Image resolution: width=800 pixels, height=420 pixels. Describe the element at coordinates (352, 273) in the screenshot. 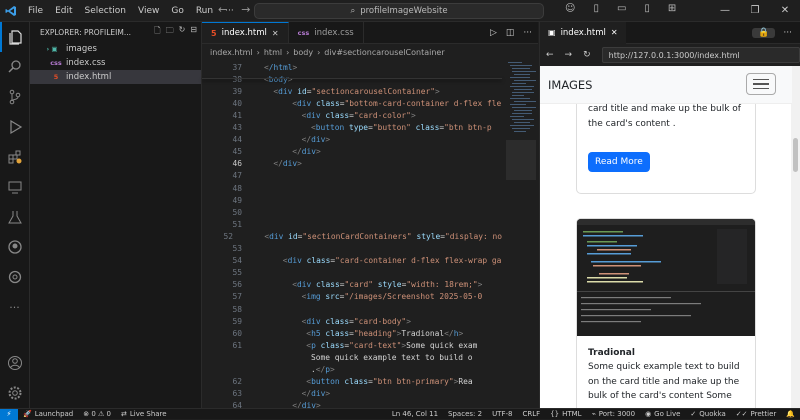

I see `code-line: 55` at that location.